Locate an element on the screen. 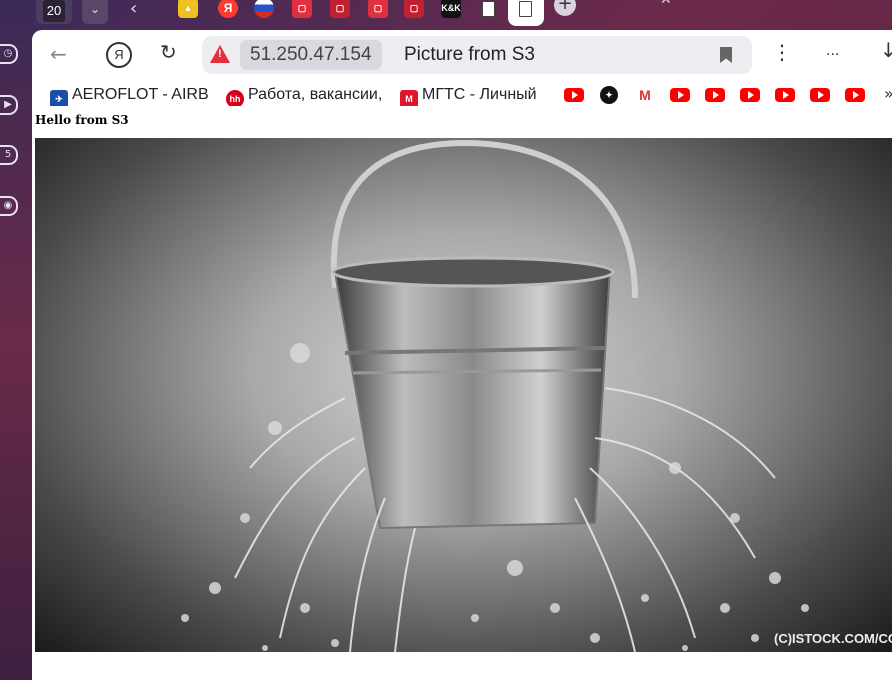  tab-favicon-red-4: ▢ is located at coordinates (414, 9).